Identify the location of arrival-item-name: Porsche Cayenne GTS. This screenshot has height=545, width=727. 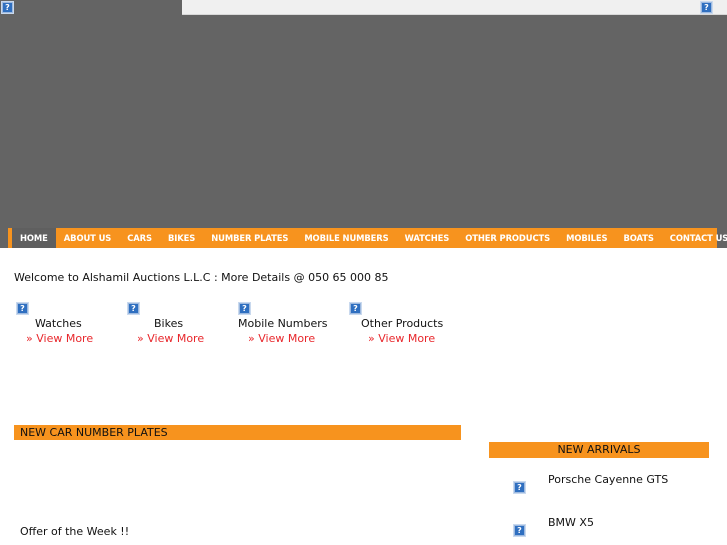
(608, 479).